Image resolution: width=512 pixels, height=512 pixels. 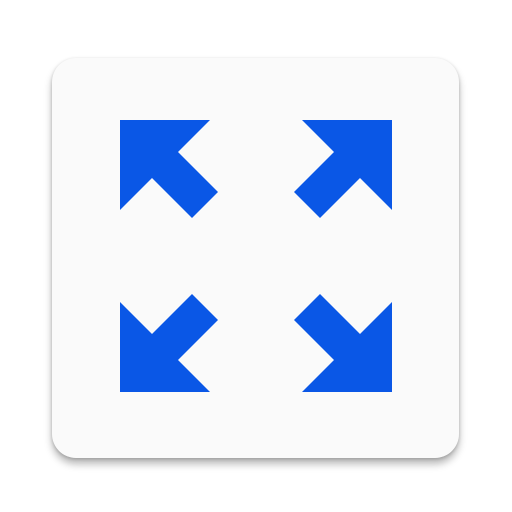 What do you see at coordinates (343, 169) in the screenshot?
I see `arrow-up-right-icon` at bounding box center [343, 169].